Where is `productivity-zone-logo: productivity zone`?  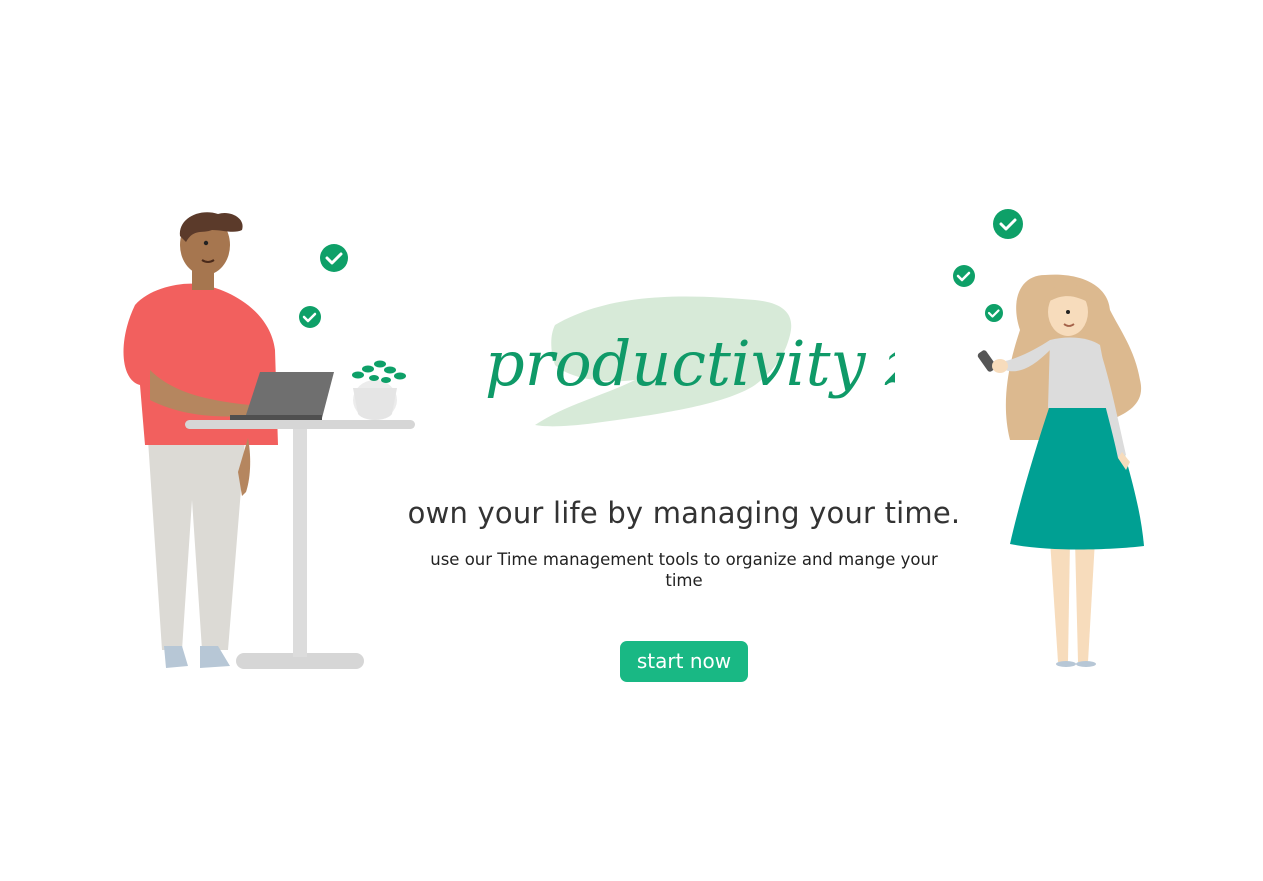 productivity-zone-logo: productivity zone is located at coordinates (675, 360).